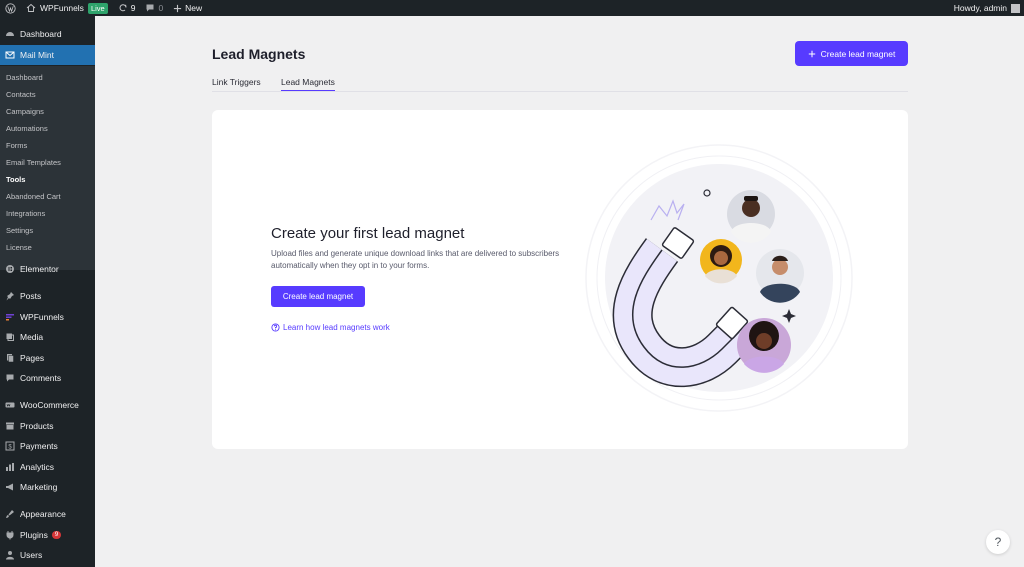 This screenshot has height=567, width=1024. I want to click on menu-dashboard: Dashboard, so click(47, 34).